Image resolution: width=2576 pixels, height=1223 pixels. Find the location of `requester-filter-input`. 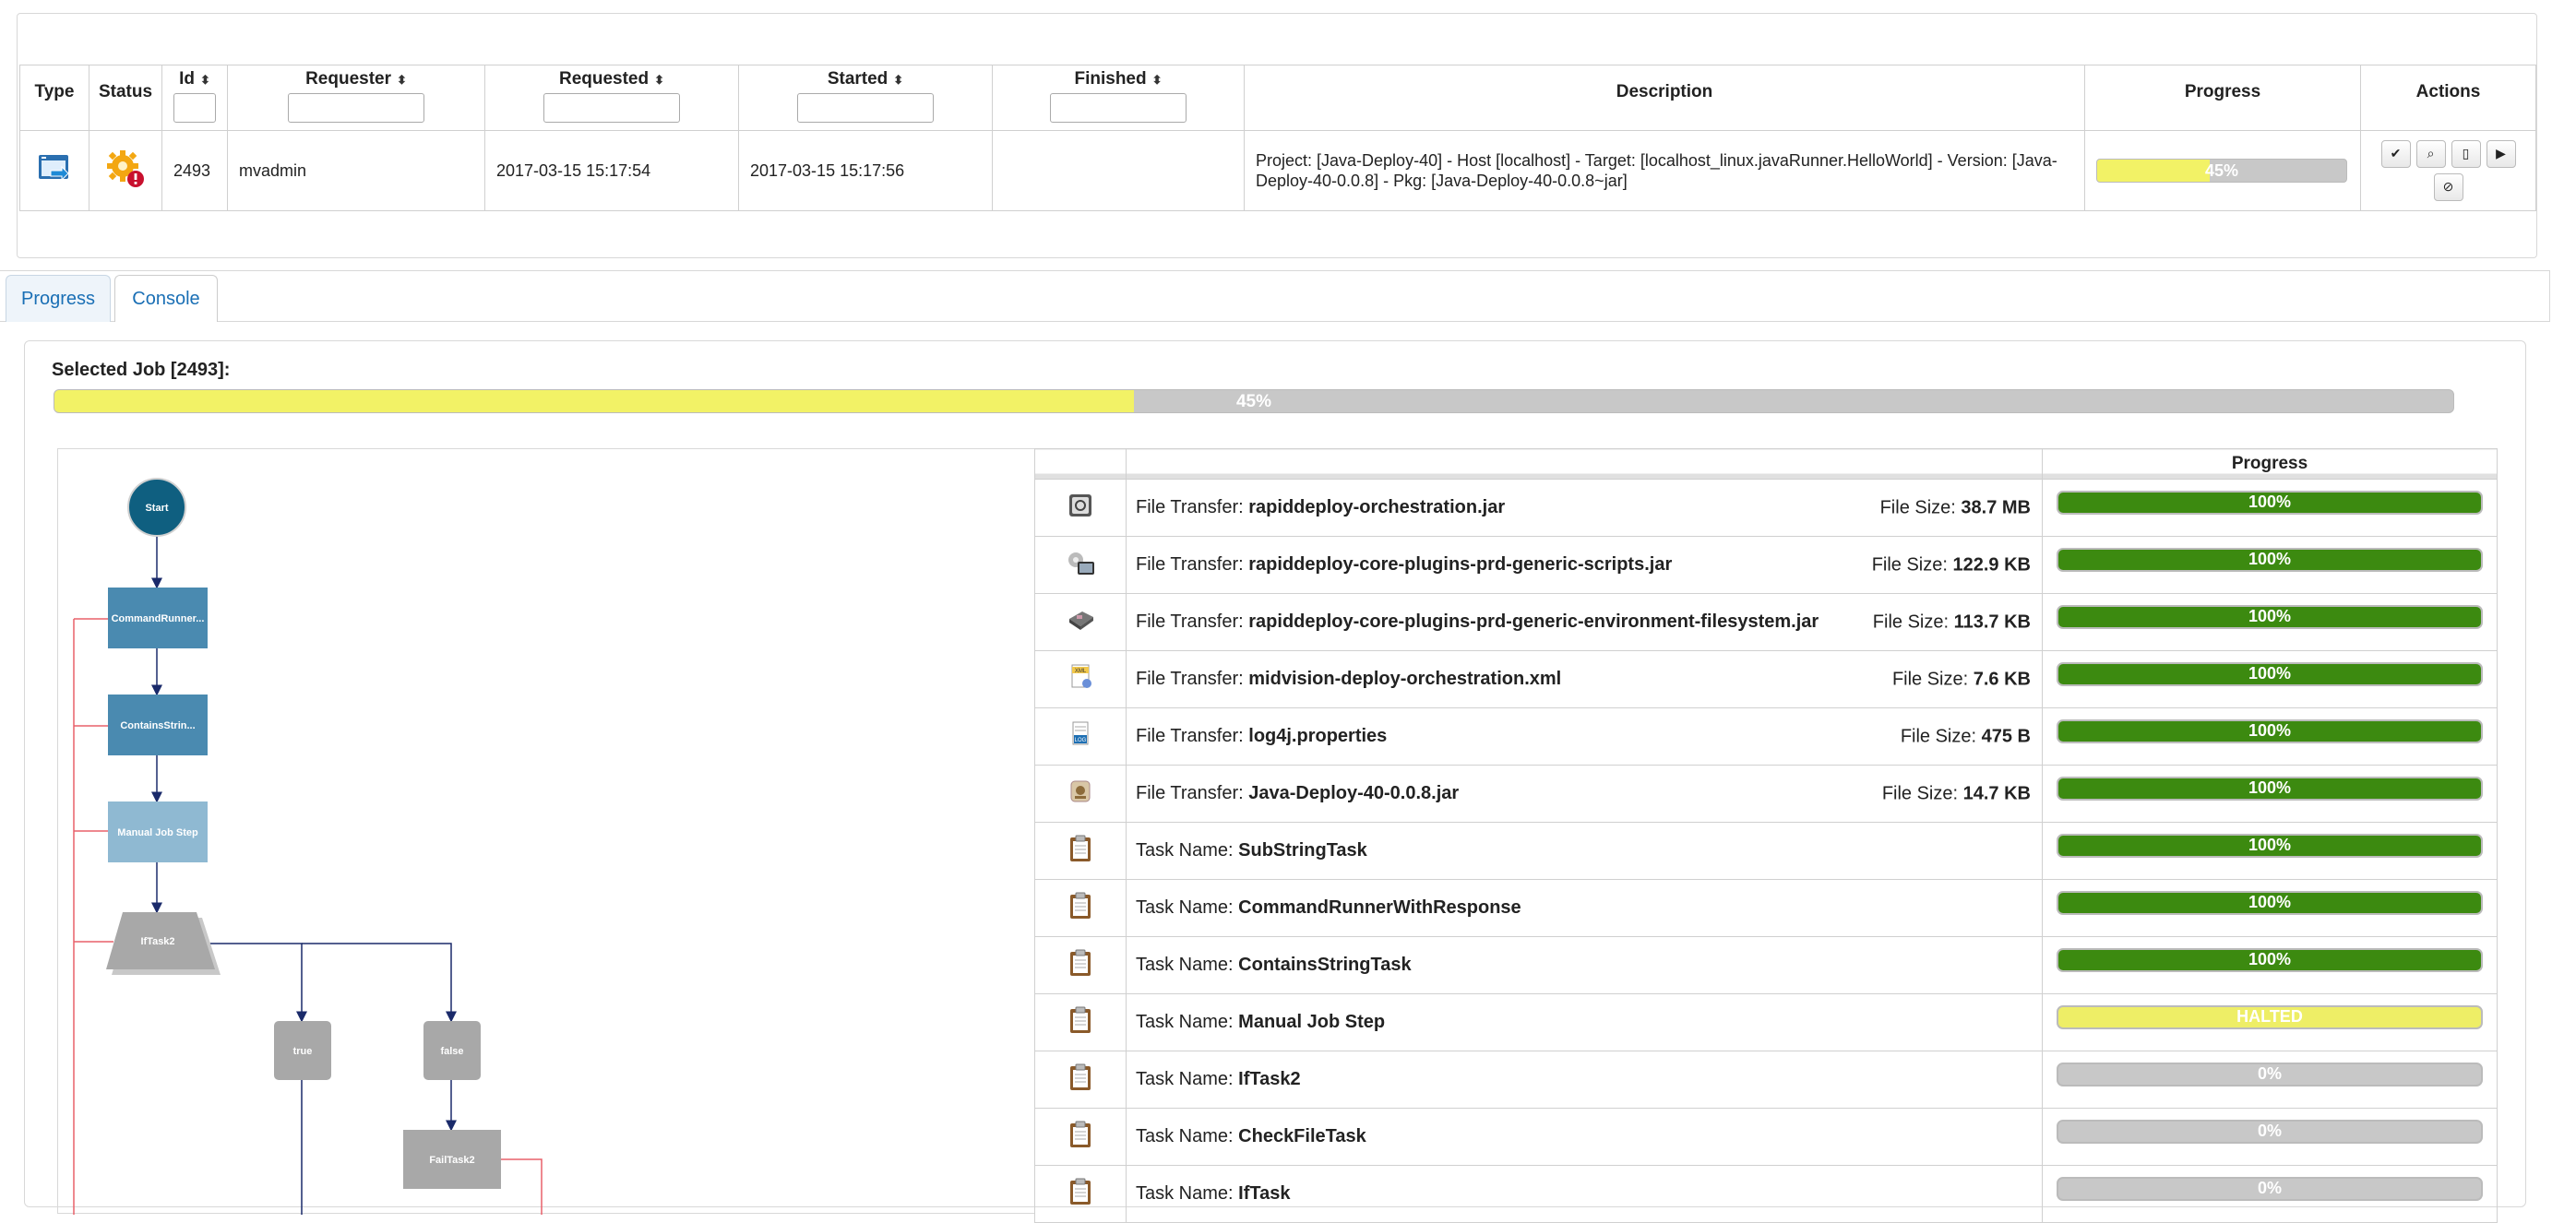

requester-filter-input is located at coordinates (356, 108).